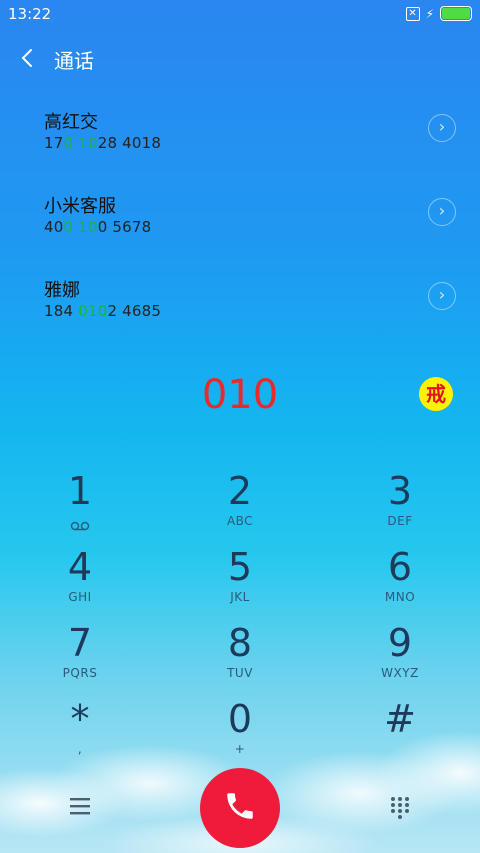 This screenshot has width=480, height=853. Describe the element at coordinates (240, 733) in the screenshot. I see `key-0: 0 +` at that location.